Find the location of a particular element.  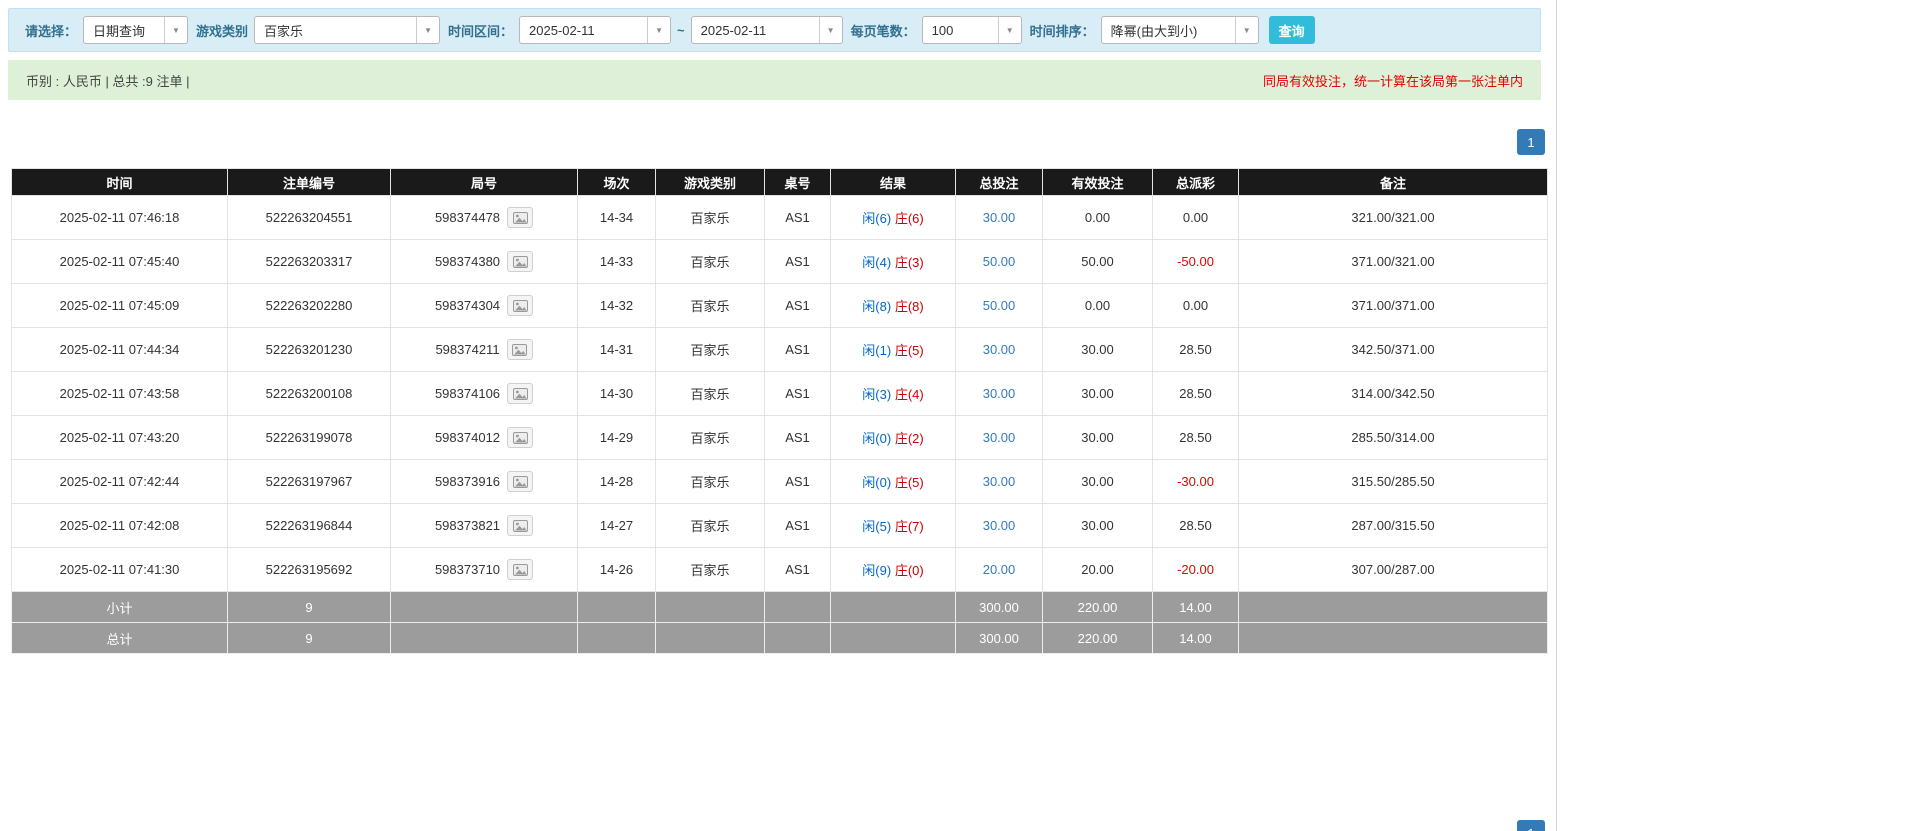

cell-payout: -50.00 is located at coordinates (1195, 261).